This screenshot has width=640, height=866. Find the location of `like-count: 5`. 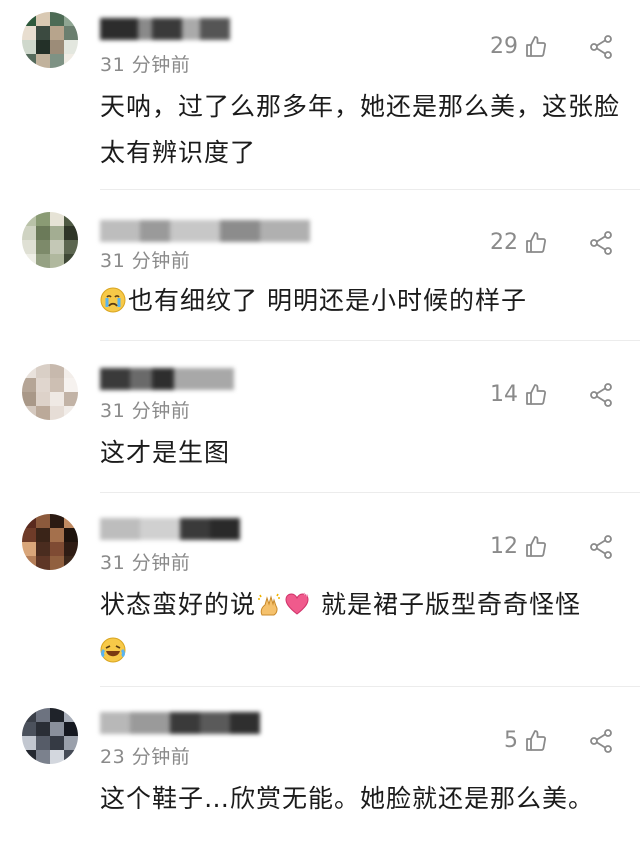

like-count: 5 is located at coordinates (511, 740).